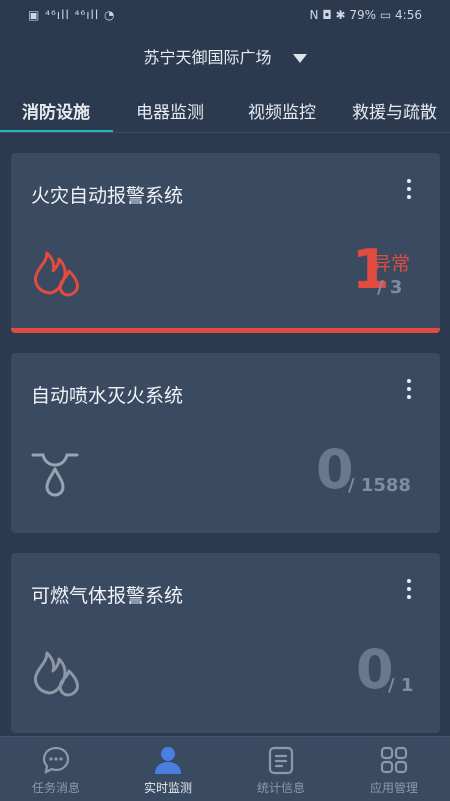 Image resolution: width=450 pixels, height=801 pixels. Describe the element at coordinates (394, 760) in the screenshot. I see `grid-icon` at that location.